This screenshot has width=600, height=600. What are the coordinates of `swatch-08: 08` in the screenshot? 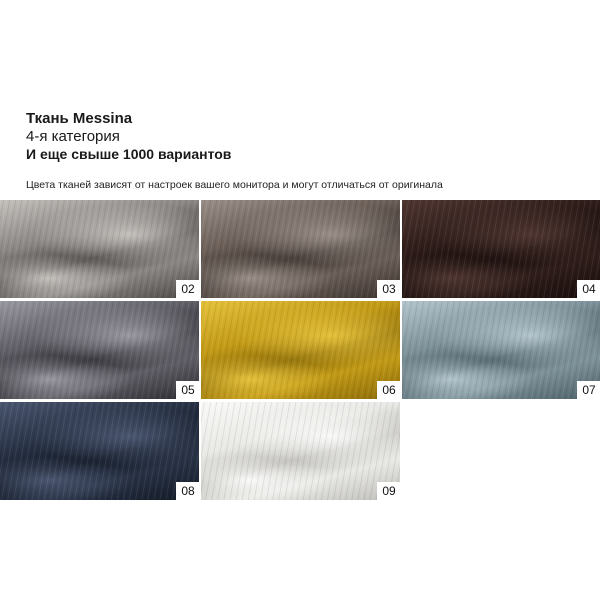 It's located at (99, 451).